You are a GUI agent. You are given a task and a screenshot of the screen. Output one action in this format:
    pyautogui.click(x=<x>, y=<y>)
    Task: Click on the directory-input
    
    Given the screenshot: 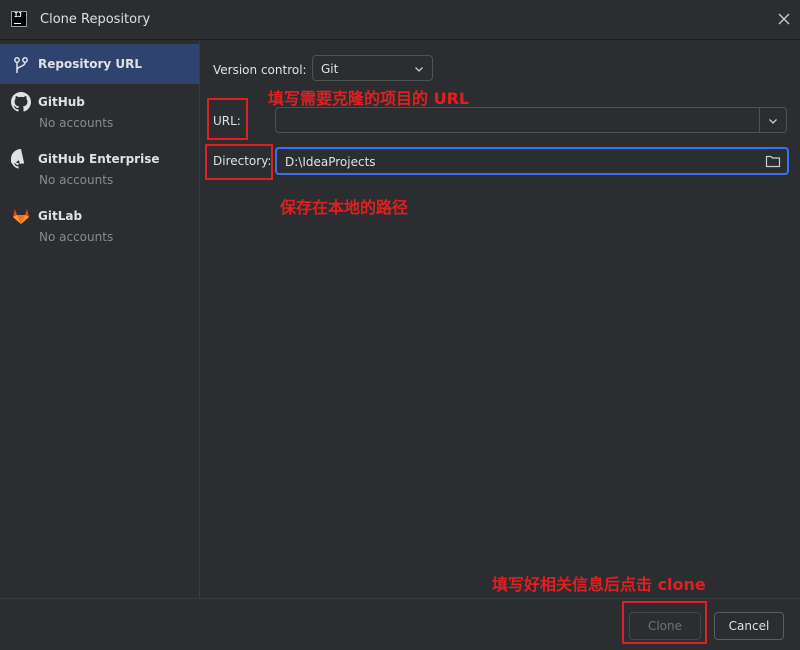 What is the action you would take?
    pyautogui.click(x=520, y=162)
    